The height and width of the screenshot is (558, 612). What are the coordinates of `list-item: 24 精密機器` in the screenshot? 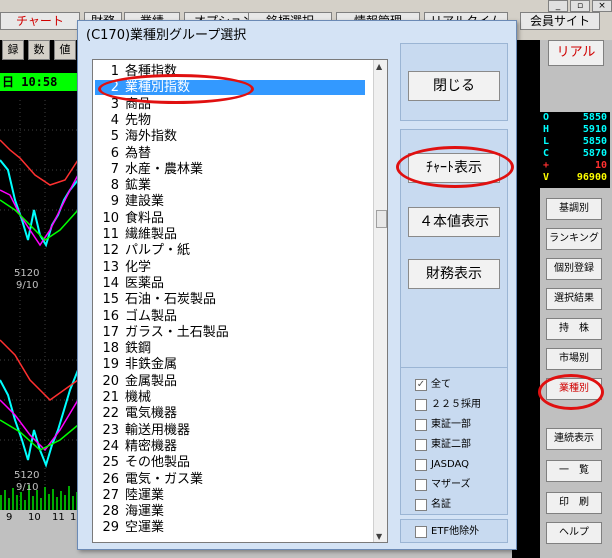 It's located at (230, 446).